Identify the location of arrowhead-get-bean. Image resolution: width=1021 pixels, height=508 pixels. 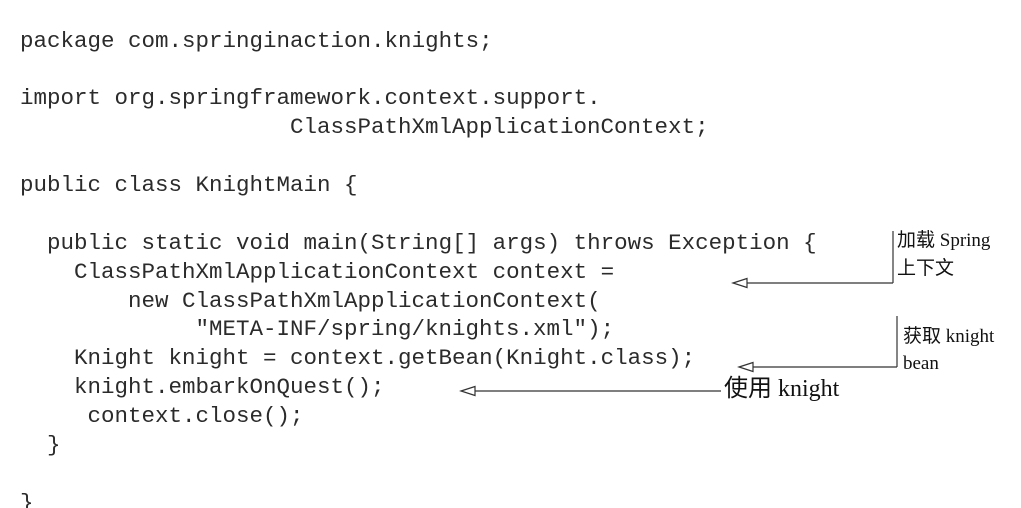
(745, 367).